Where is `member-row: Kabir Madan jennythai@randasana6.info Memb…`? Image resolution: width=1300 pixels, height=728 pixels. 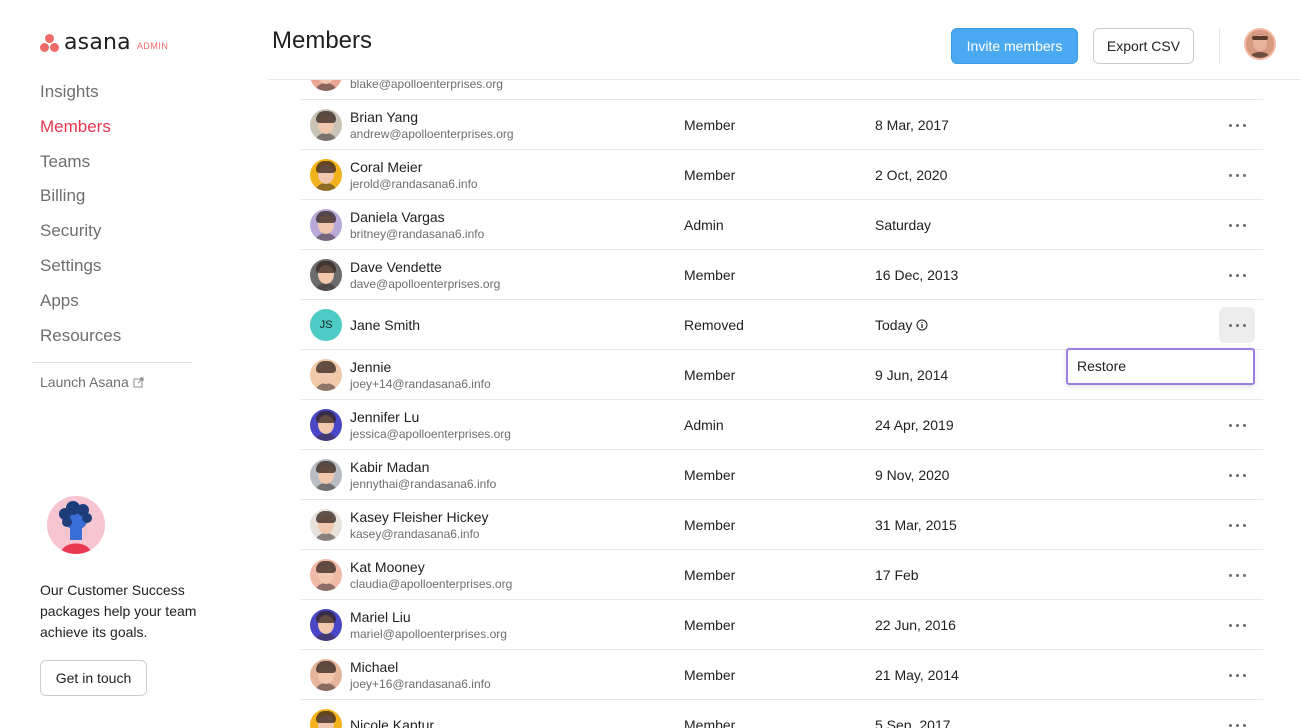
member-row: Kabir Madan jennythai@randasana6.info Memb… is located at coordinates (782, 475).